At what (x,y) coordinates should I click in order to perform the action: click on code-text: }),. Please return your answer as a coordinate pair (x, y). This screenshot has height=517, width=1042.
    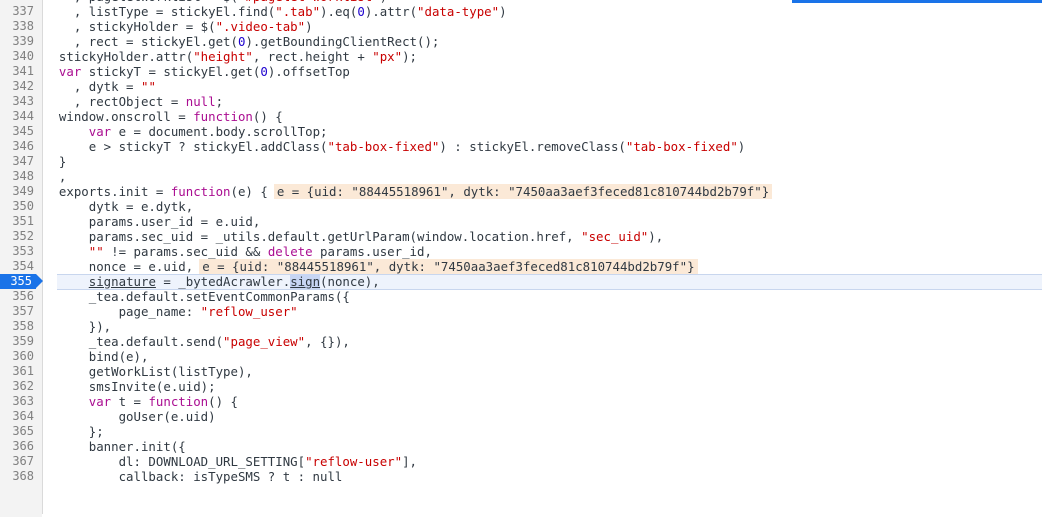
    Looking at the image, I should click on (77, 326).